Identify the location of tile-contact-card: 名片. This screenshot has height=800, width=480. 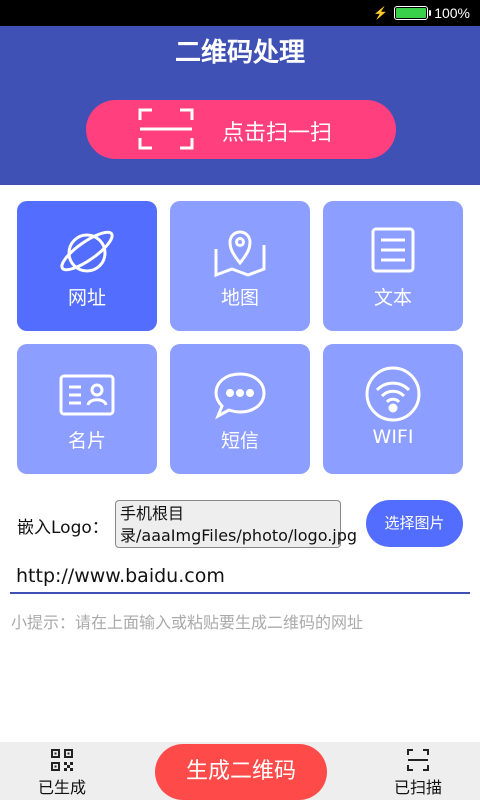
(87, 409).